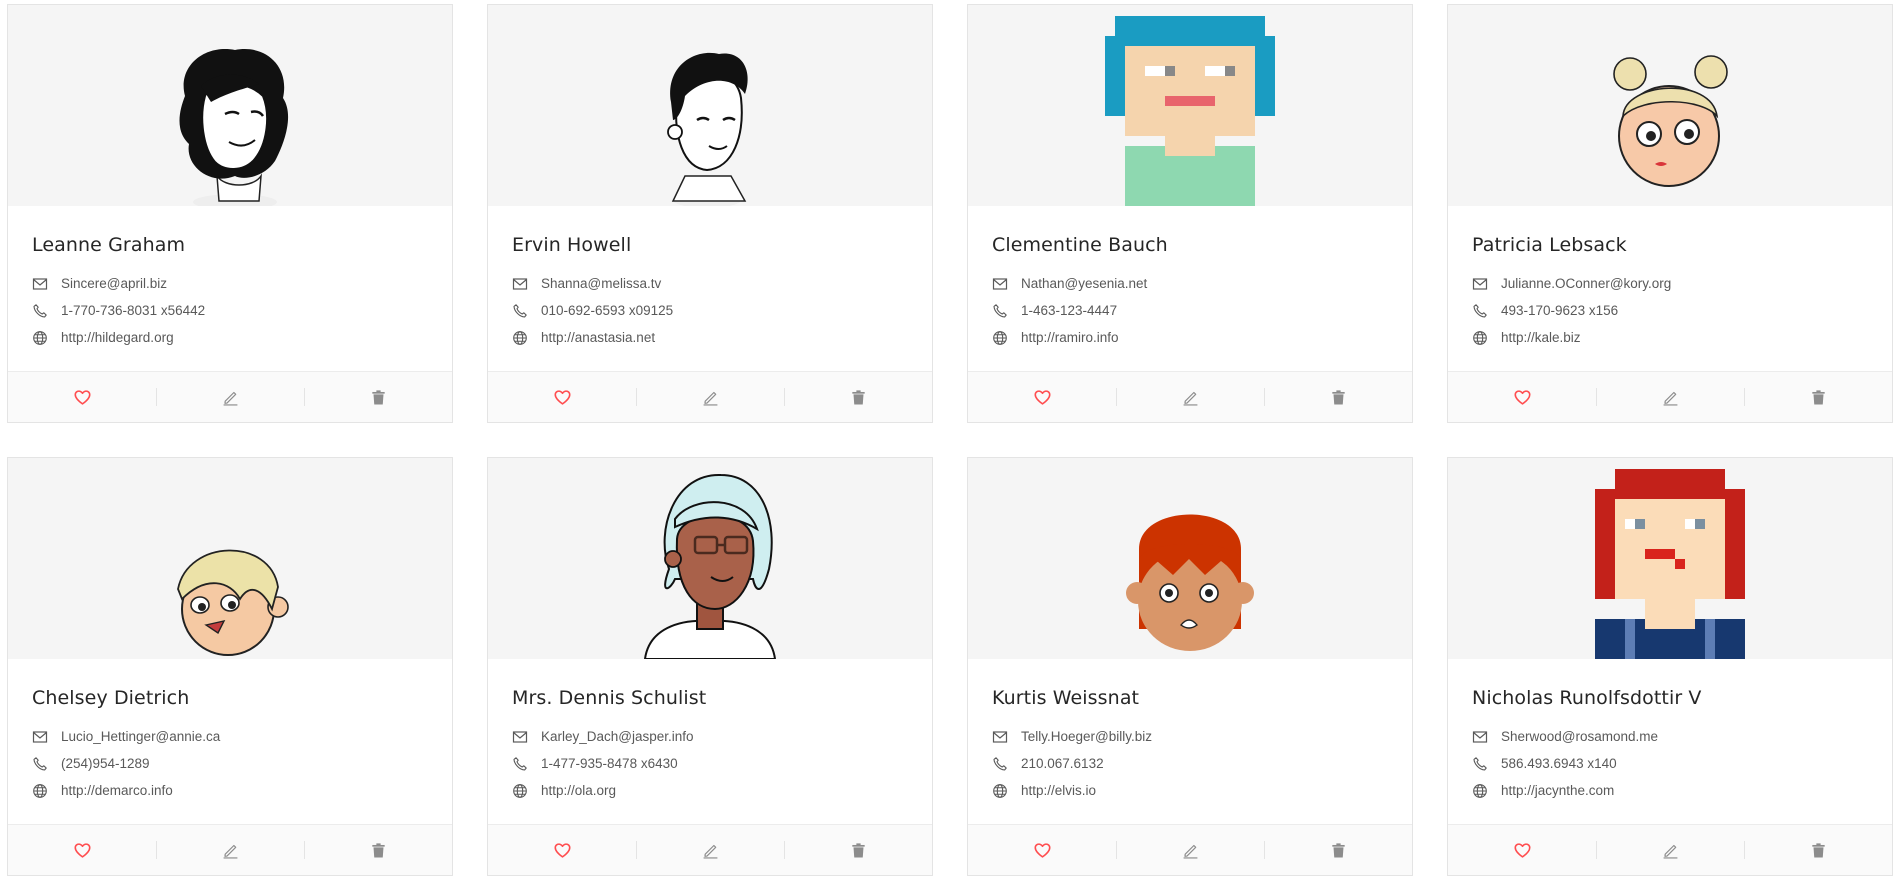 This screenshot has width=1897, height=890. I want to click on phone-text: 010-692-6593 x09125, so click(607, 310).